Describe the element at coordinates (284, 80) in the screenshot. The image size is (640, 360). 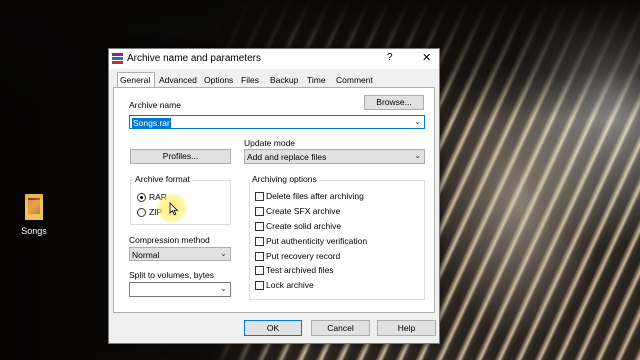
I see `tab-backup: Backup` at that location.